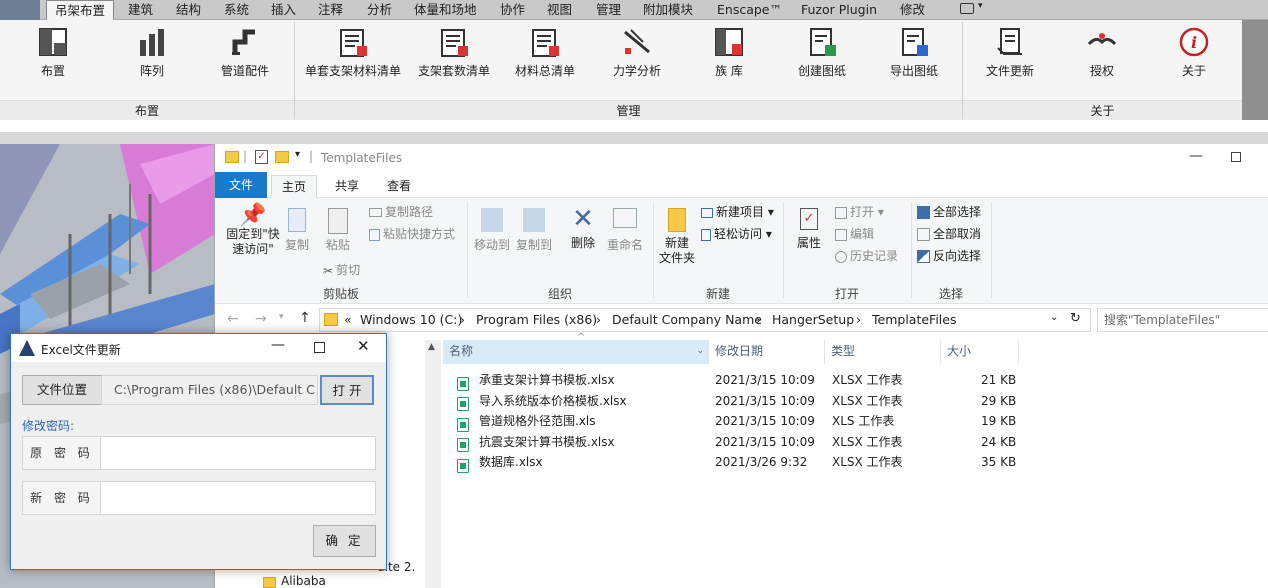 The width and height of the screenshot is (1268, 588). What do you see at coordinates (729, 59) in the screenshot?
I see `family-library-button: 族 库` at bounding box center [729, 59].